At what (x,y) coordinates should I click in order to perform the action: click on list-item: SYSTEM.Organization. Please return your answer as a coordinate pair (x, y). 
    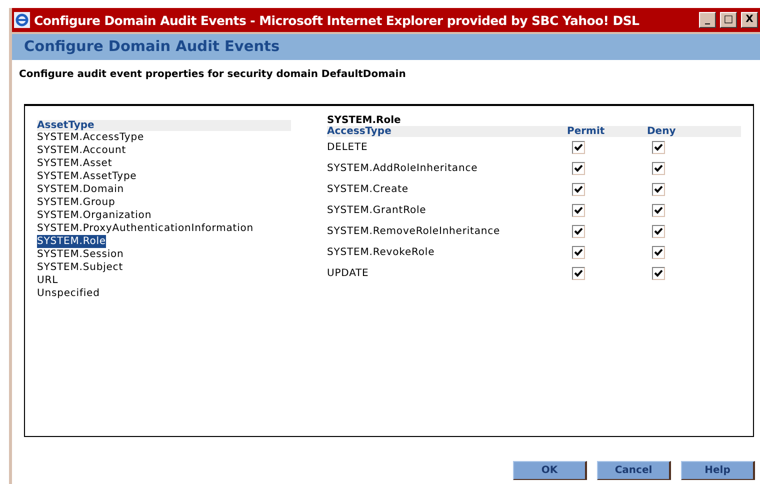
    Looking at the image, I should click on (94, 215).